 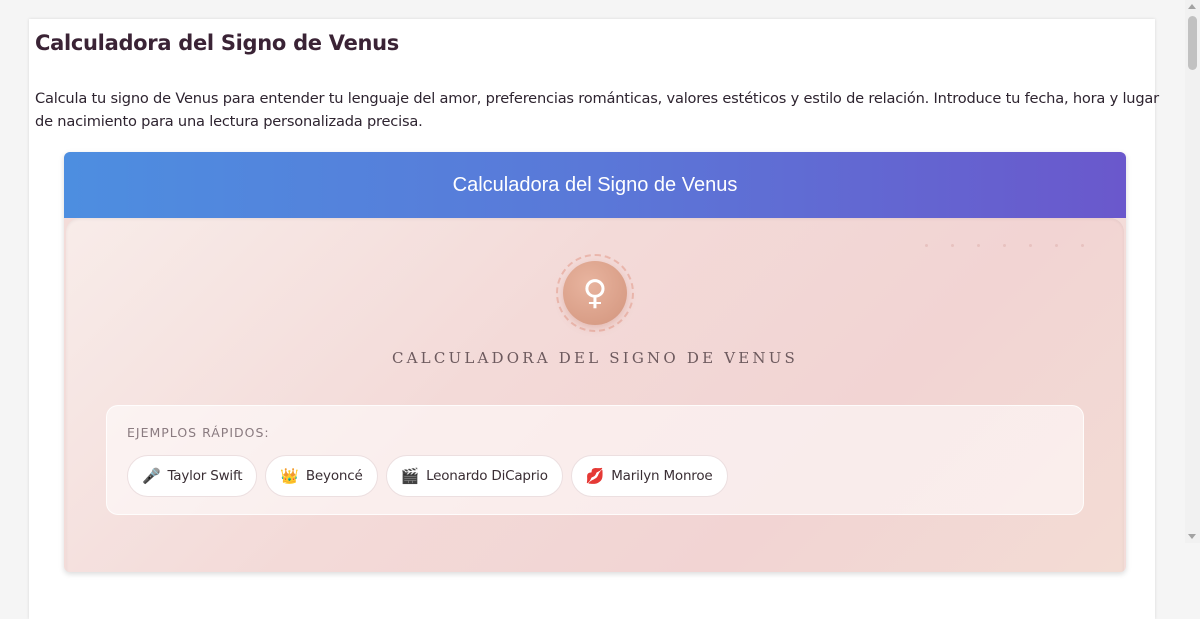 I want to click on example-chip-taylor-swift: 🎤 Taylor Swift, so click(x=192, y=476).